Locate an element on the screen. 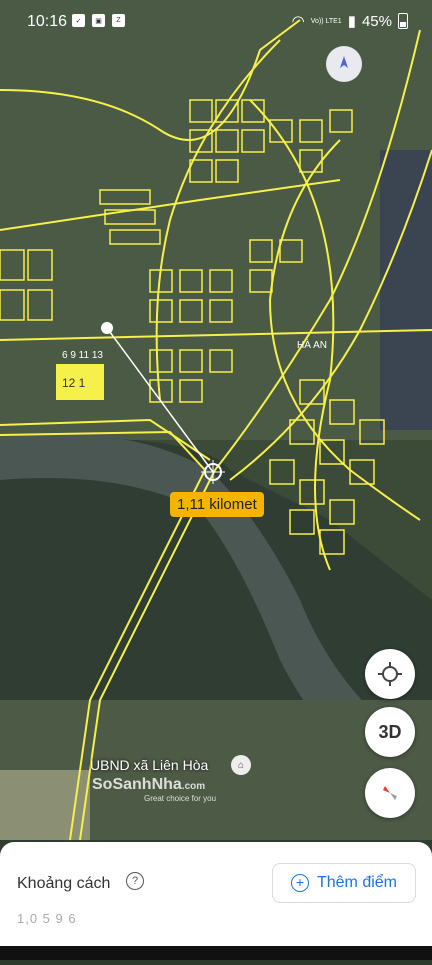 The image size is (432, 965). battery-icon is located at coordinates (403, 21).